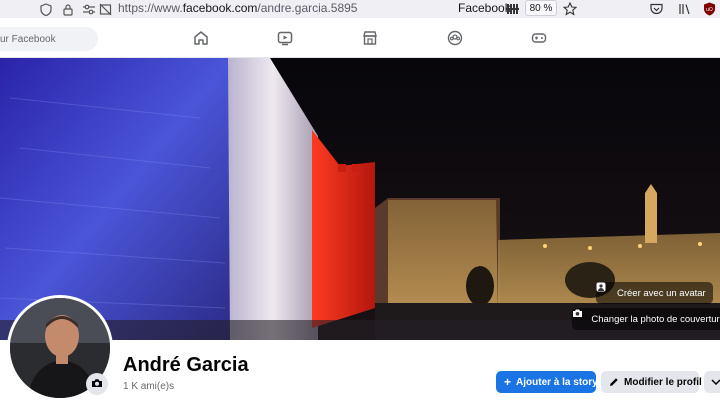  Describe the element at coordinates (307, 8) in the screenshot. I see `url-path: /andre.garcia.5895` at that location.